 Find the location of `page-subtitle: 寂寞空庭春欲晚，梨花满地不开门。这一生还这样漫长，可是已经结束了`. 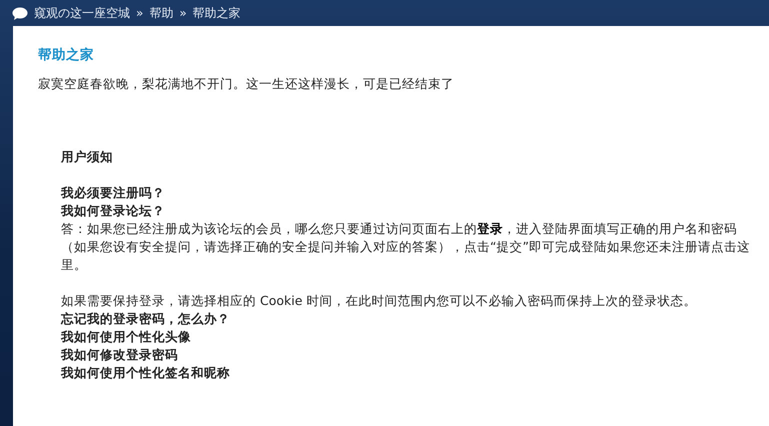

page-subtitle: 寂寞空庭春欲晚，梨花满地不开门。这一生还这样漫长，可是已经结束了 is located at coordinates (246, 84).